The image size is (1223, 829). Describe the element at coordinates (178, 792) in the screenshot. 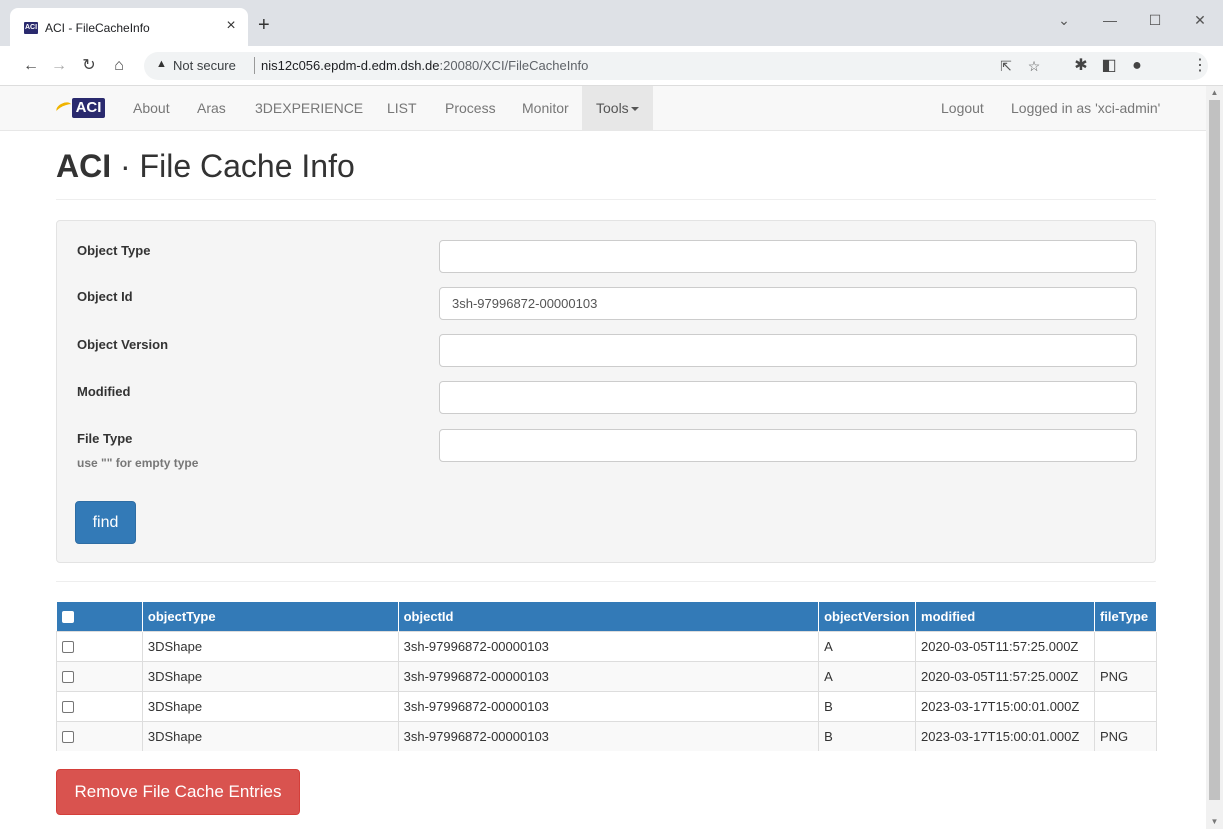

I see `remove-file-cache-entries-button: Remove File Cache Entries` at that location.